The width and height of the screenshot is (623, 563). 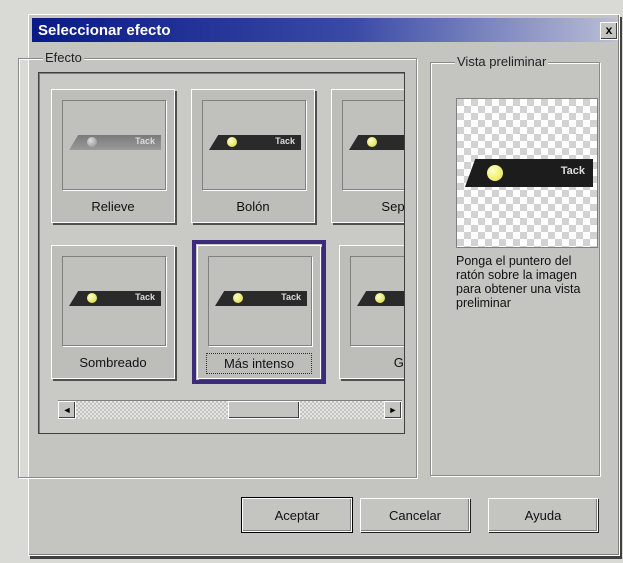 I want to click on accept-button: Aceptar, so click(x=297, y=515).